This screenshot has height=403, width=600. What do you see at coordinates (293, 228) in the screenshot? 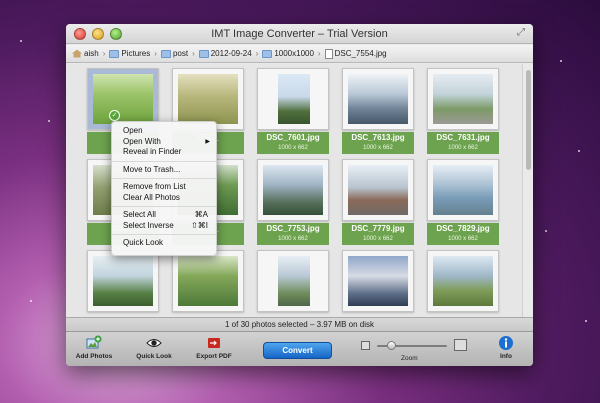
I see `photo-filename: DSC_7753.jpg` at bounding box center [293, 228].